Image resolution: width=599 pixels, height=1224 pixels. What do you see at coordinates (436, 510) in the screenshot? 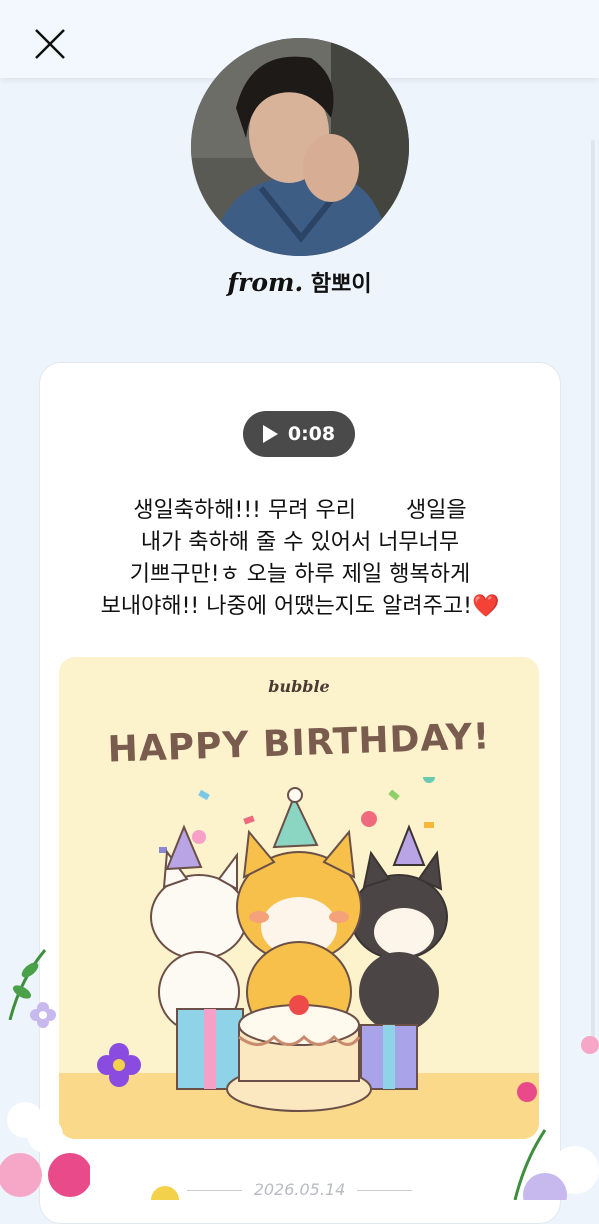
I see `message-line-1b: 생일을` at bounding box center [436, 510].